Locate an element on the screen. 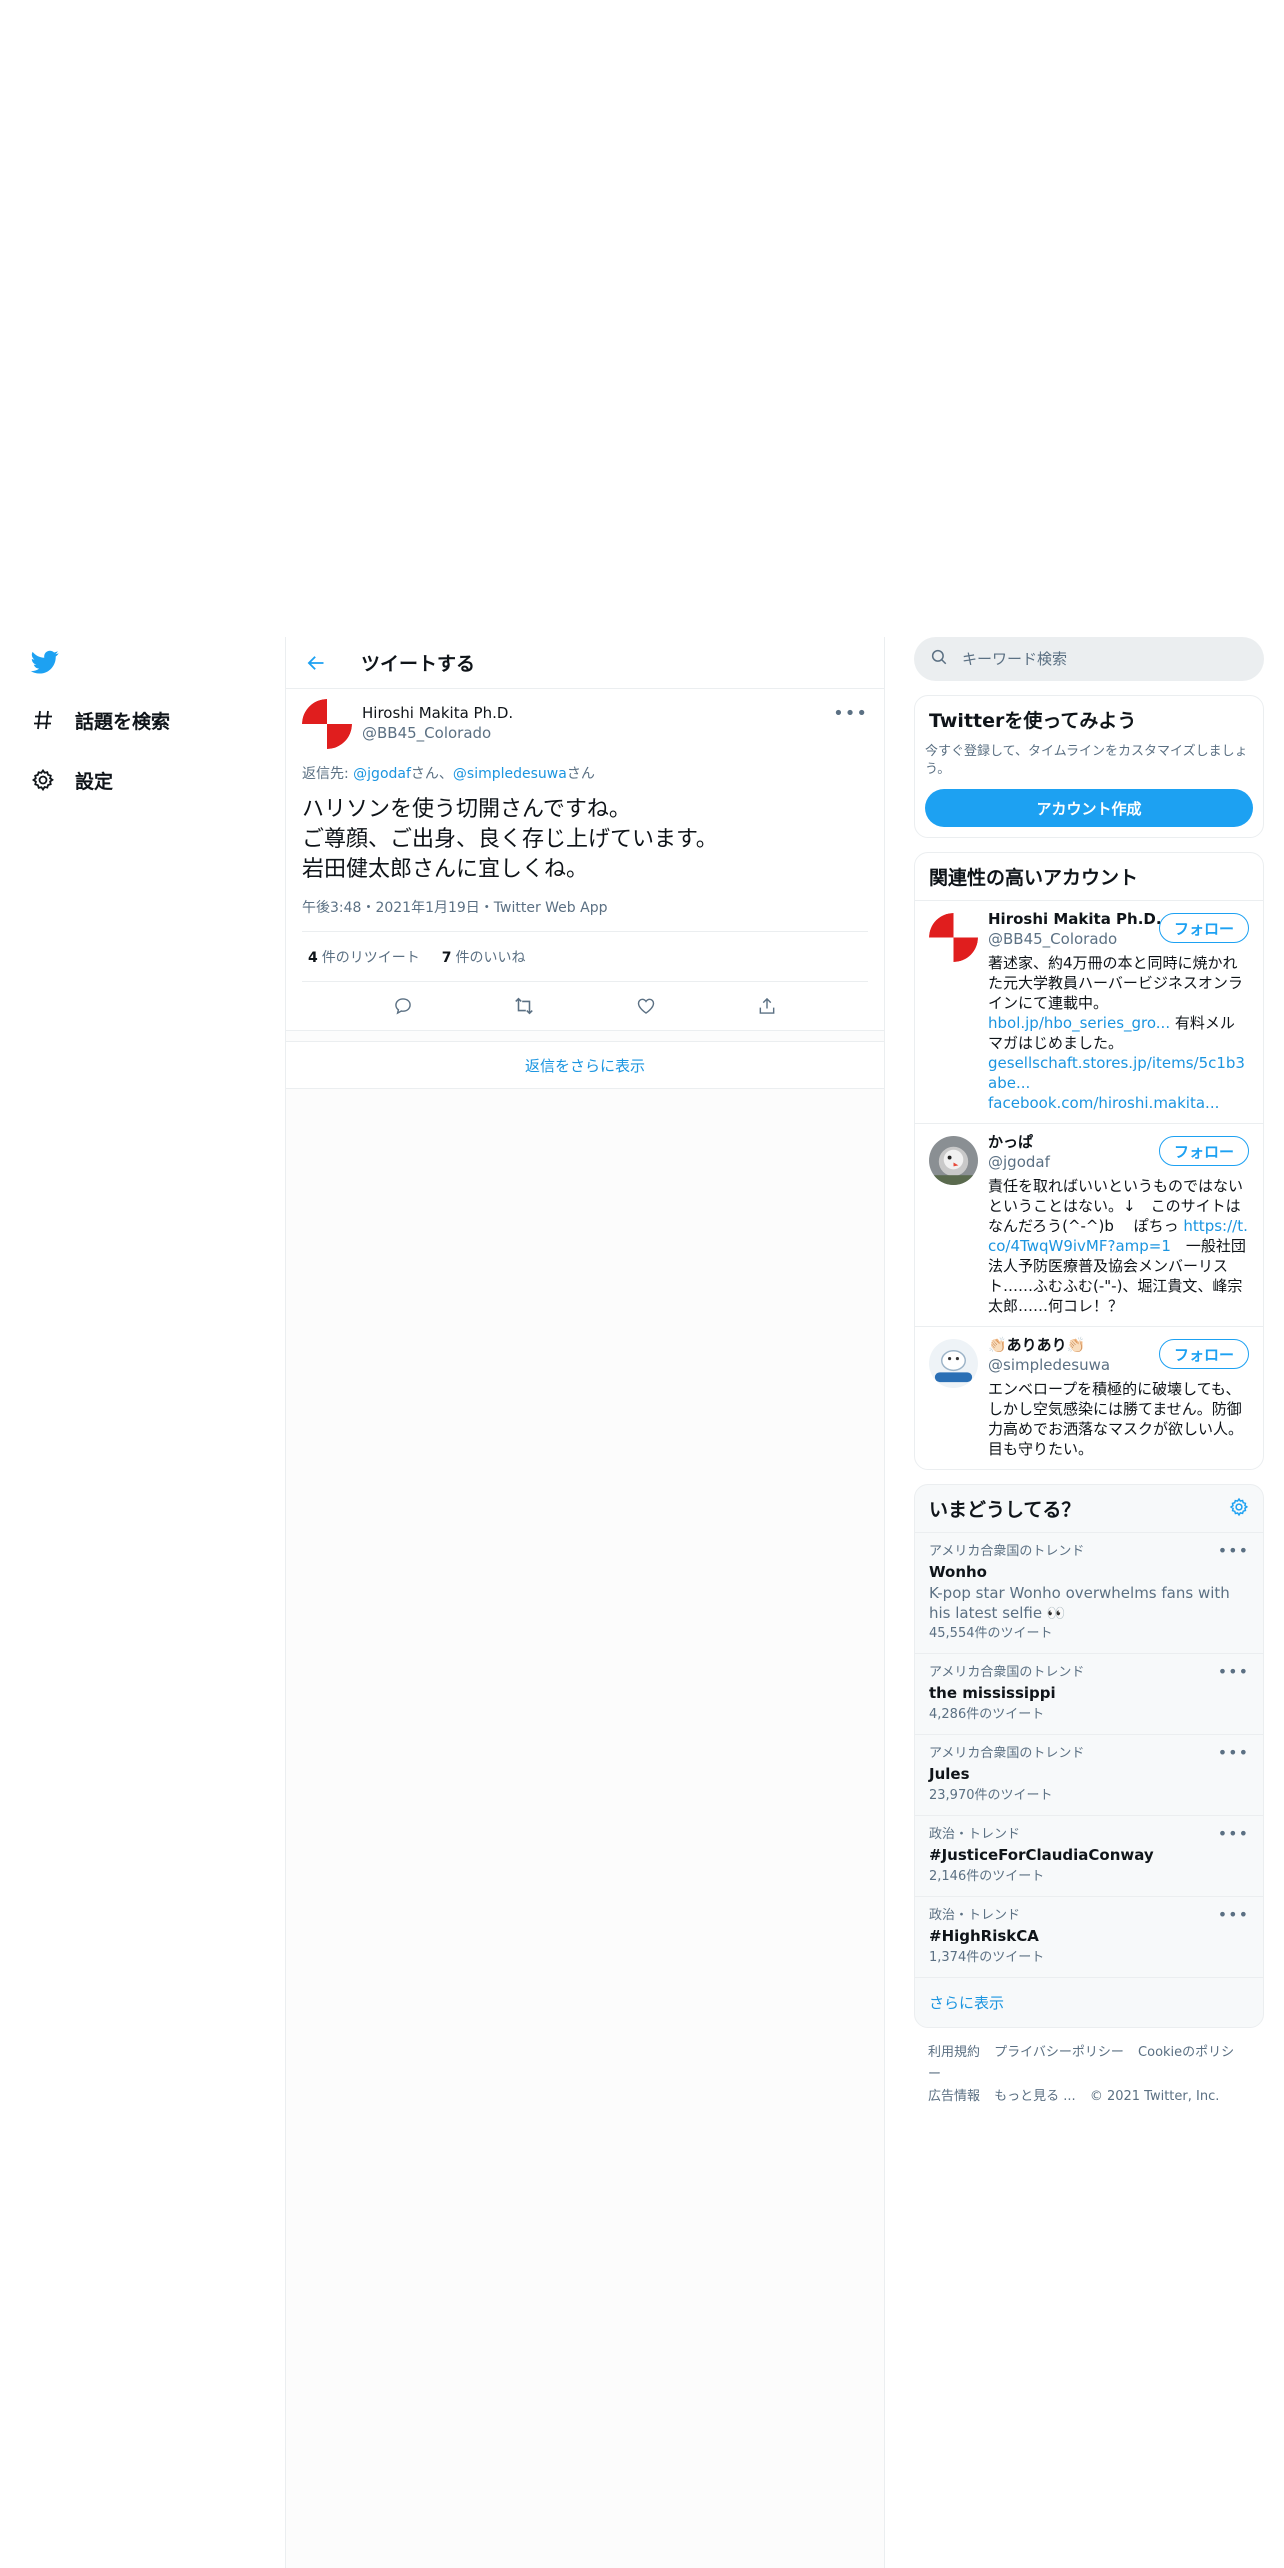 The width and height of the screenshot is (1284, 2568). footer-privacy-link: プライバシーポリシー is located at coordinates (1059, 2052).